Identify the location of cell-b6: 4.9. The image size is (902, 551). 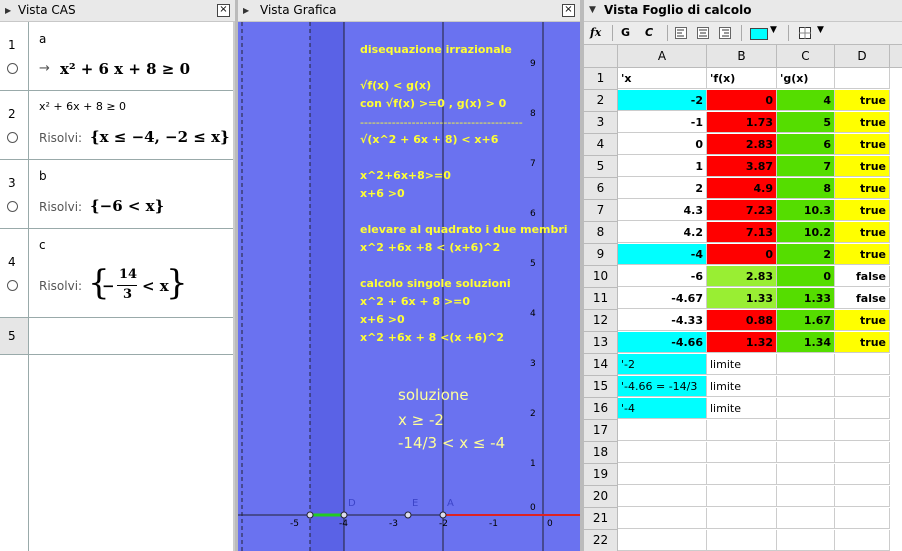
(742, 188).